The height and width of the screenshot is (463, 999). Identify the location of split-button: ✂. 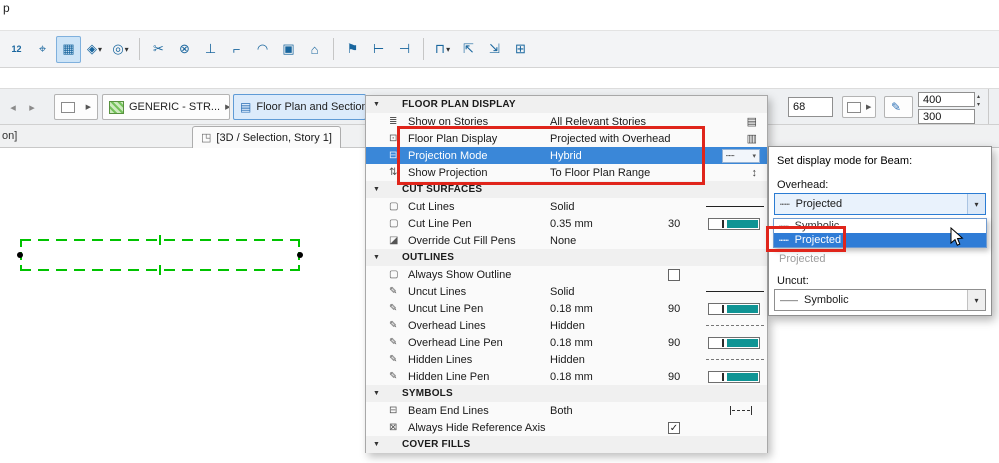
(158, 49).